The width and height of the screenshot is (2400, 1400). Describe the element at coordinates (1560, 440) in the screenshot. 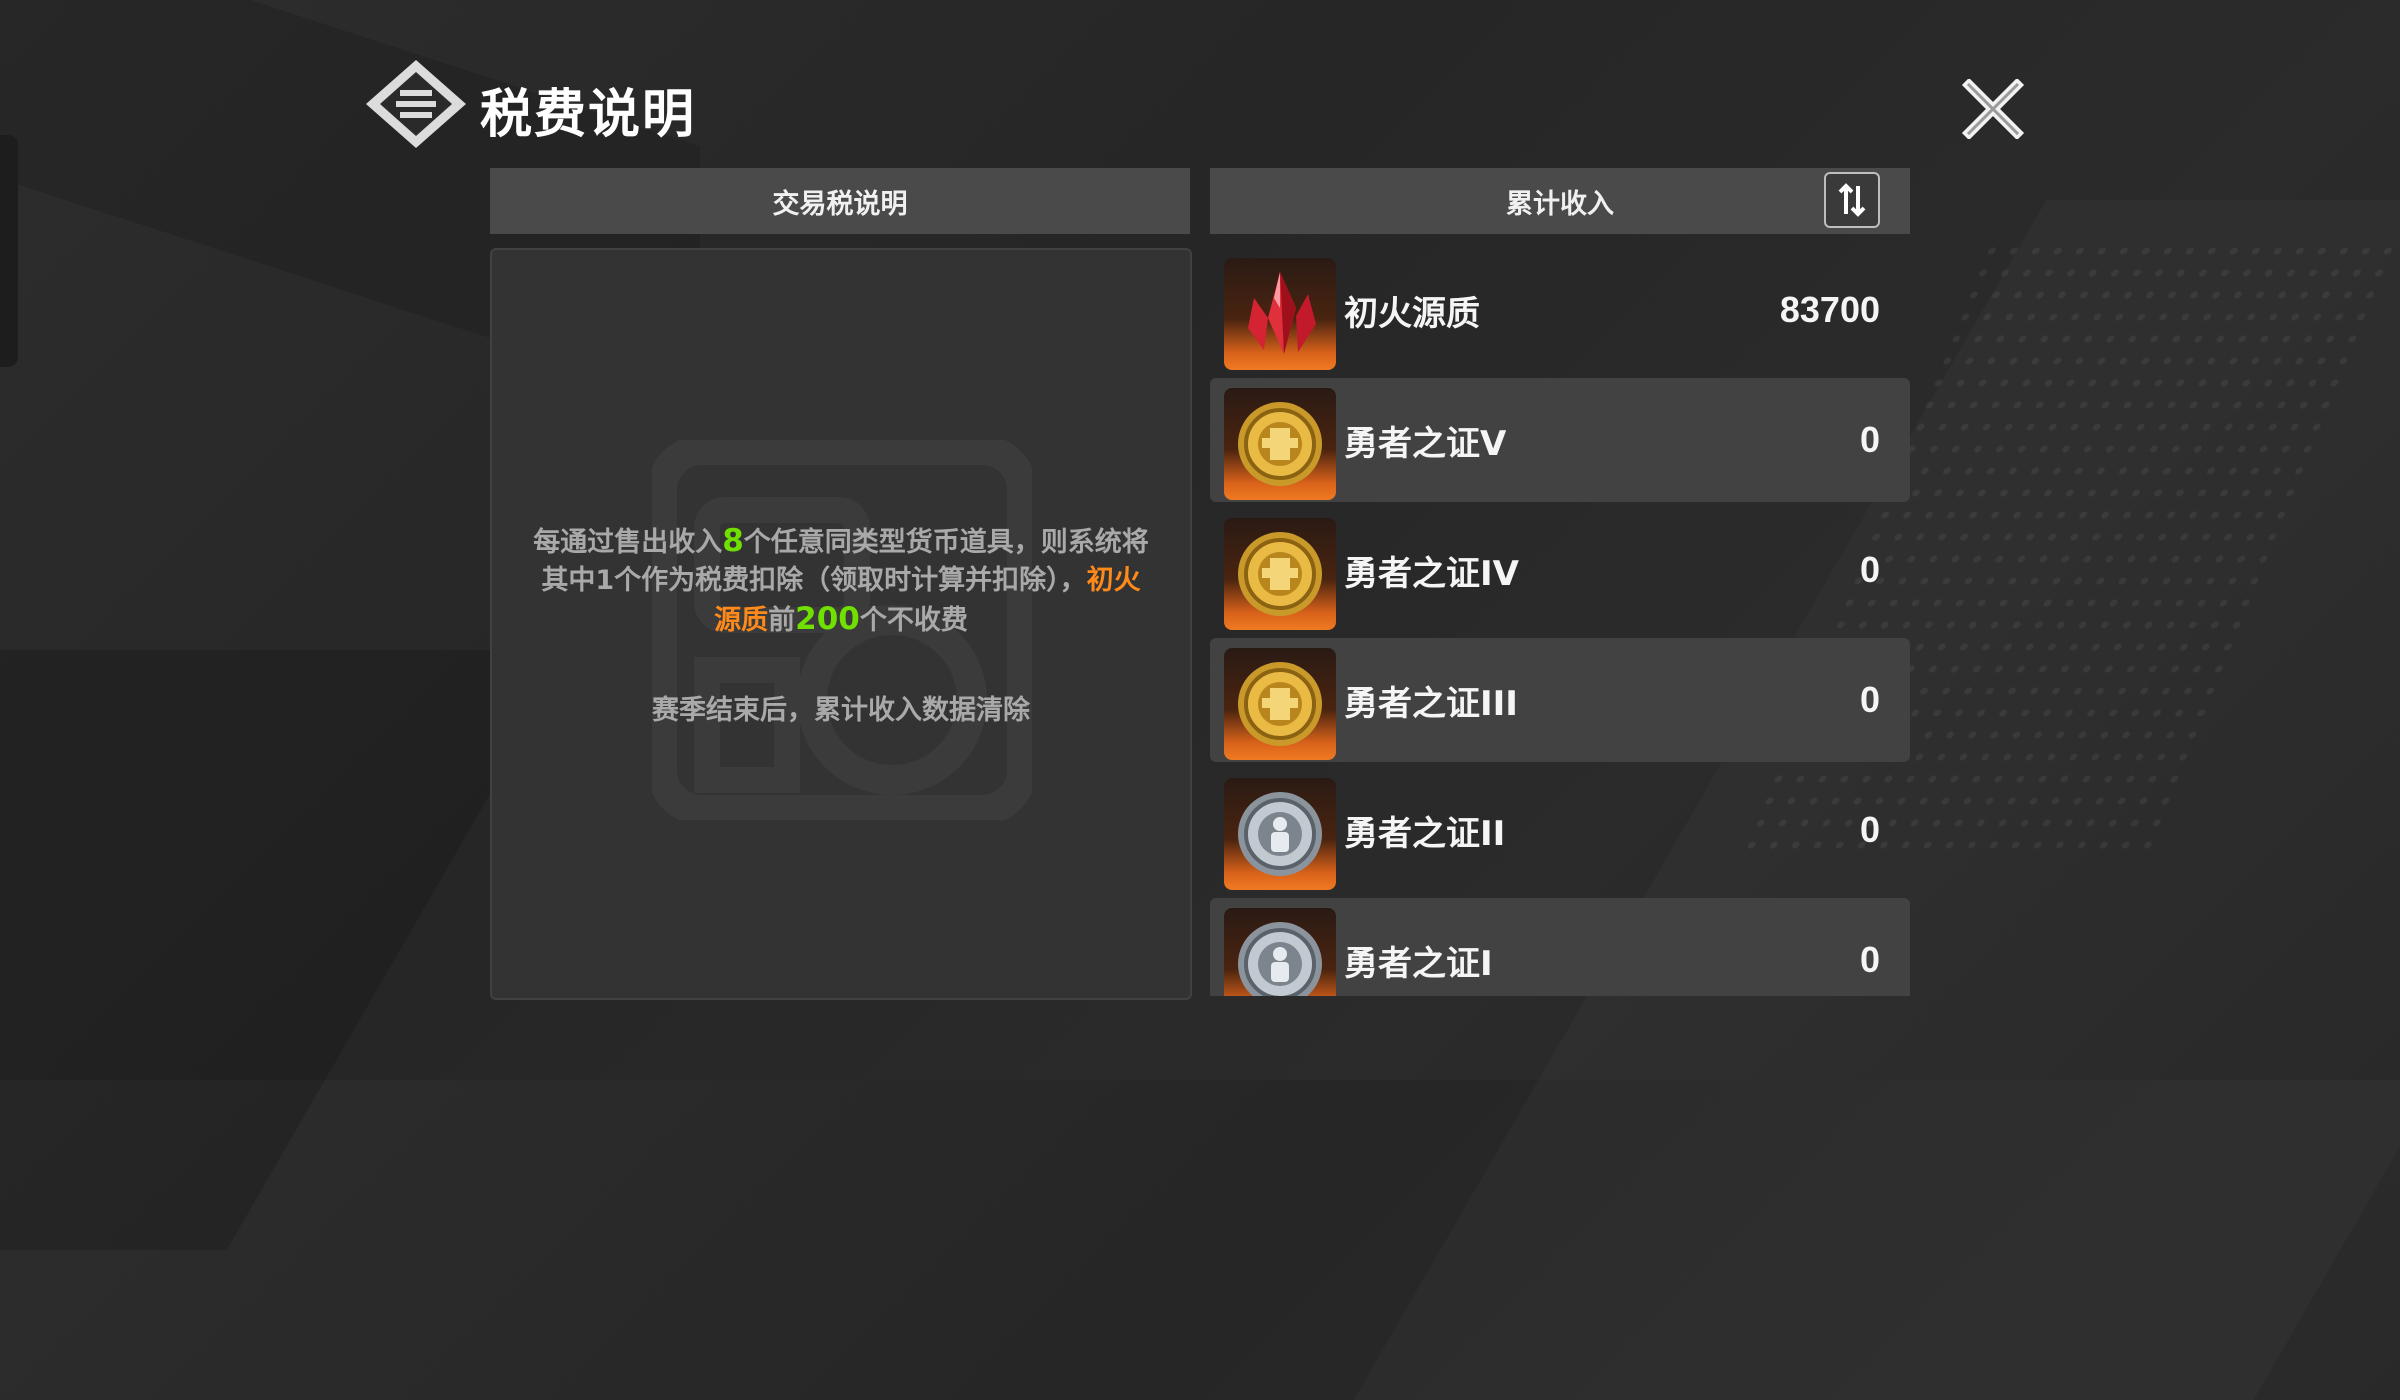

I see `list-item: 勇者之证V 0` at that location.